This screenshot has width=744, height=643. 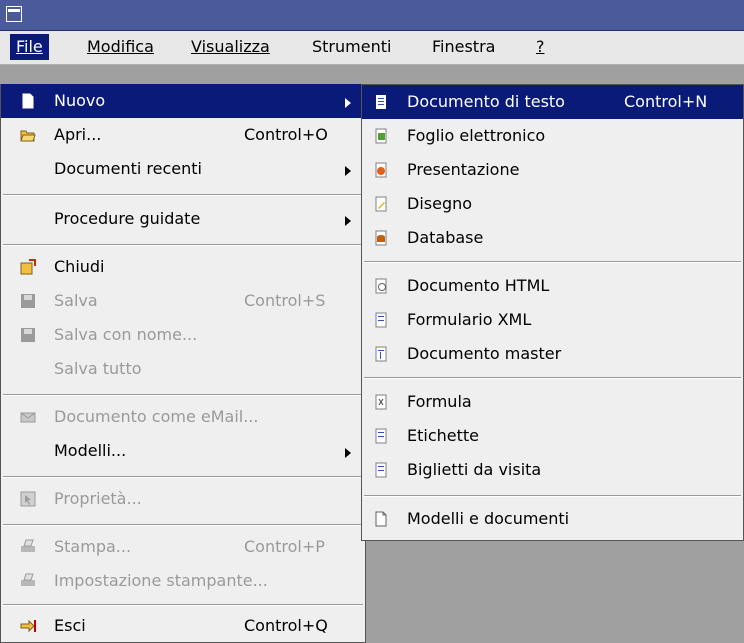 I want to click on menu-item-nuovo: Nuovo, so click(x=183, y=101).